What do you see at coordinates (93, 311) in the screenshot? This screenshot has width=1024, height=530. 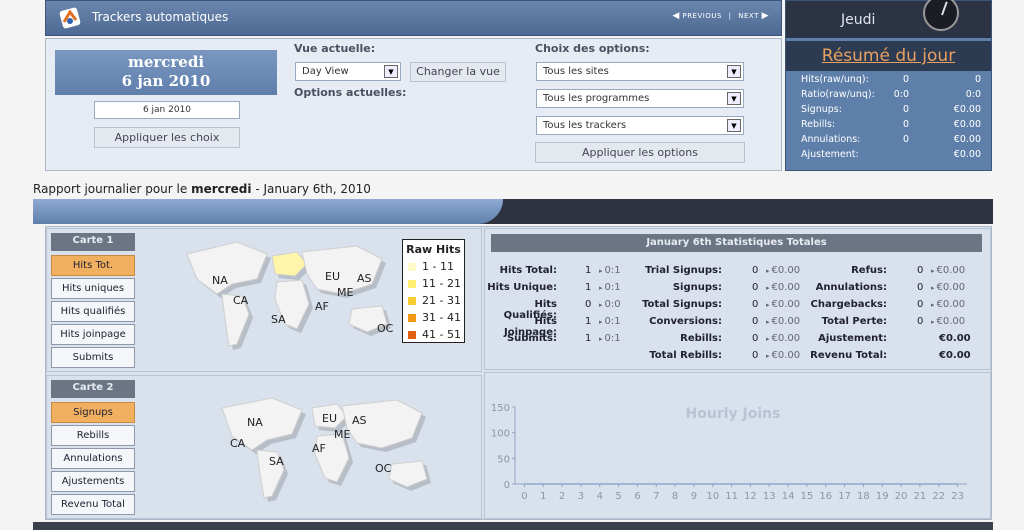 I see `map1-button-2: Hits qualifiés` at bounding box center [93, 311].